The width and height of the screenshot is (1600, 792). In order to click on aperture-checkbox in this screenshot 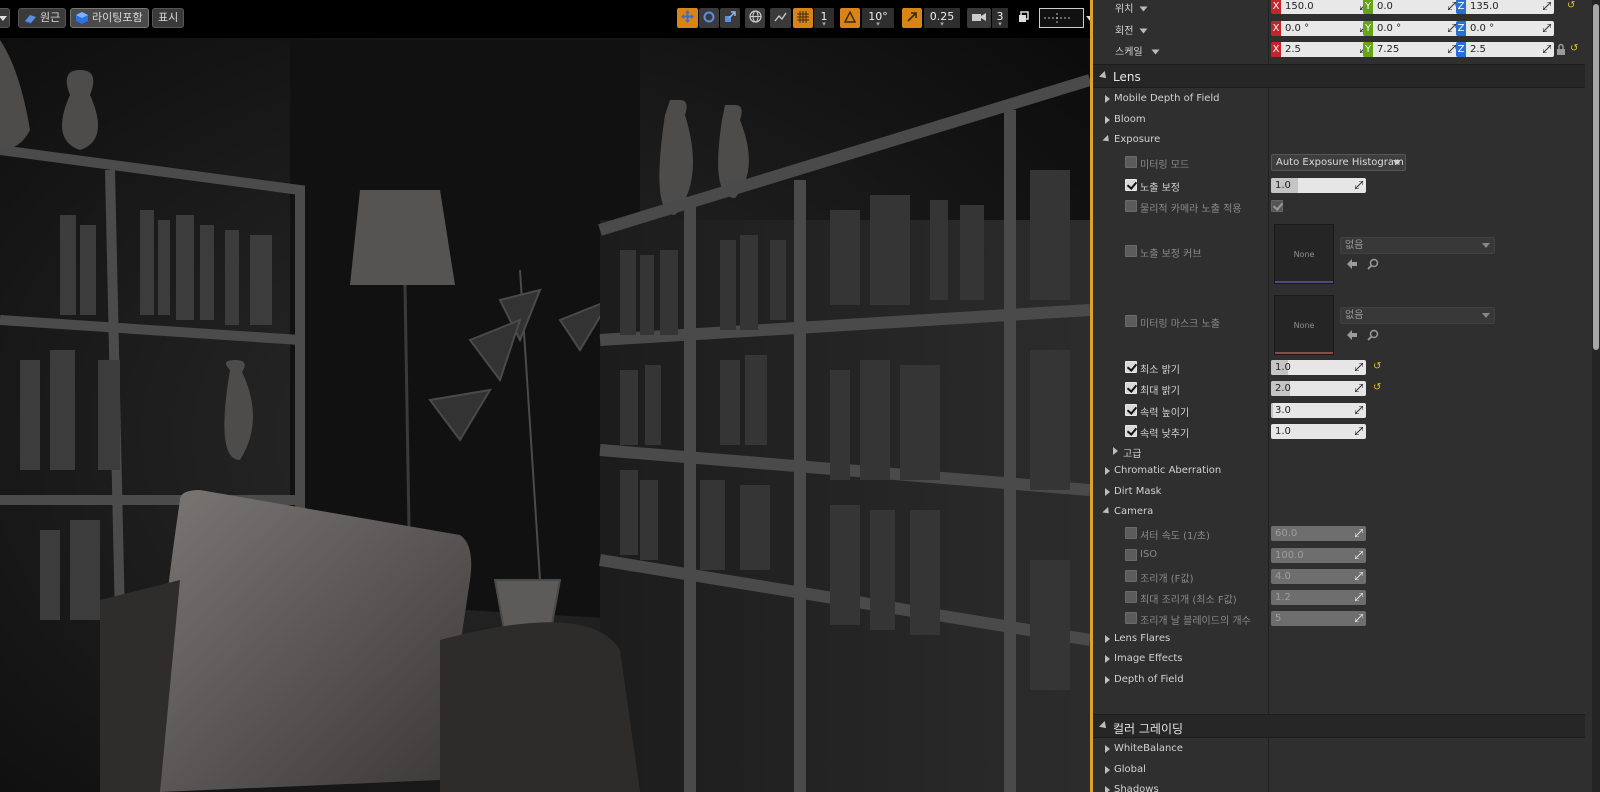, I will do `click(1131, 576)`.